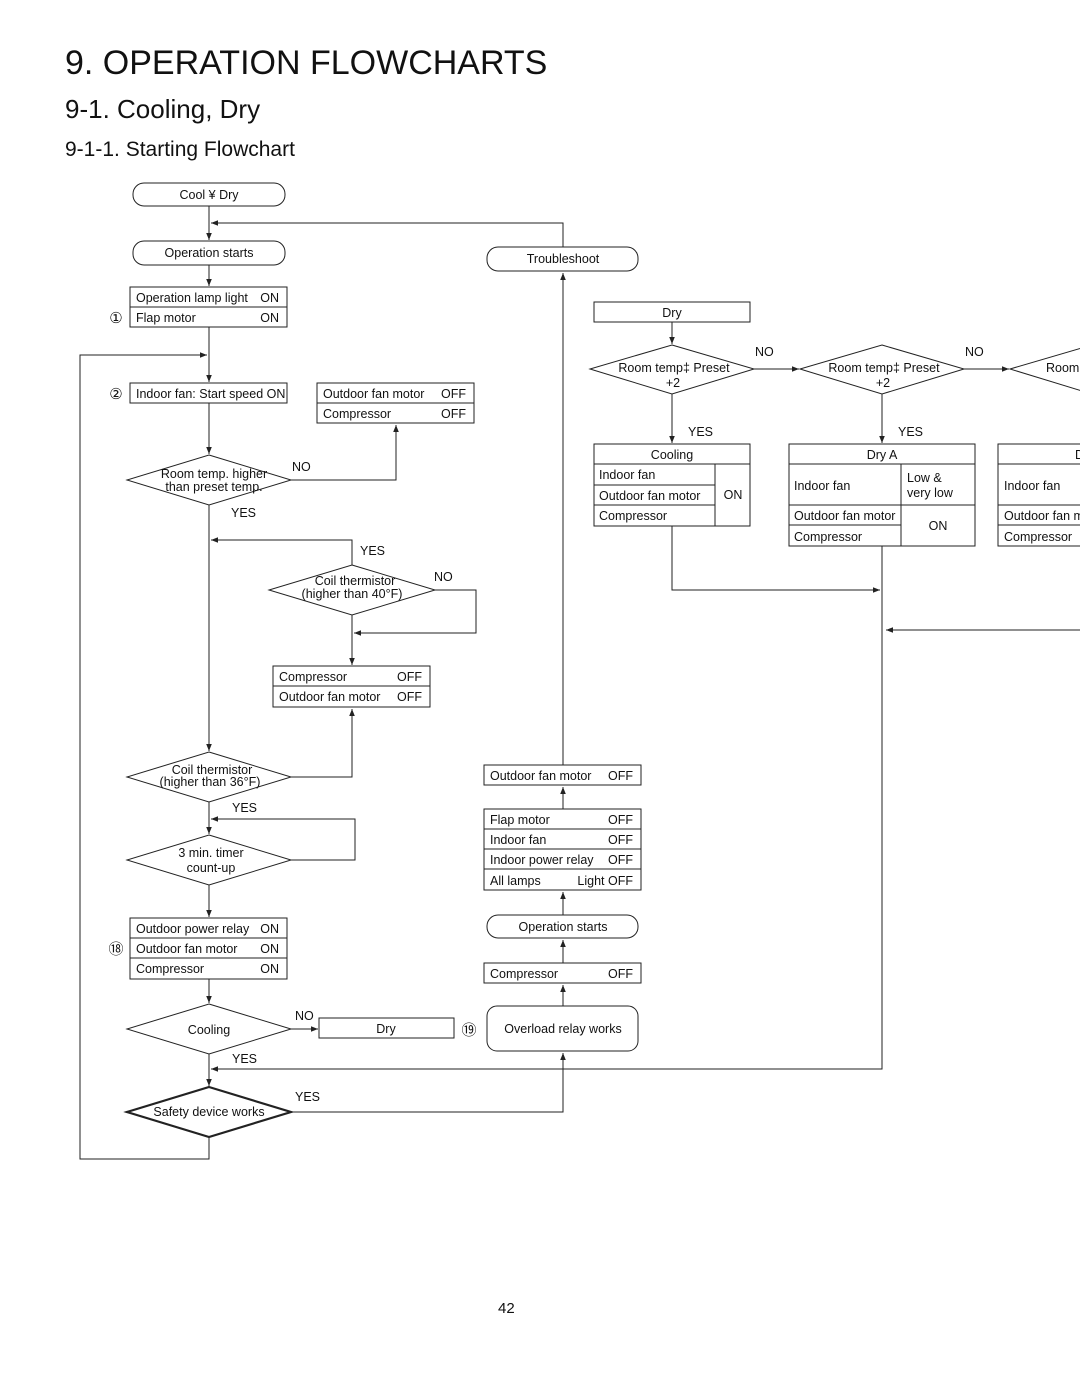  What do you see at coordinates (562, 1029) in the screenshot?
I see `svg-text: Overload relay works` at bounding box center [562, 1029].